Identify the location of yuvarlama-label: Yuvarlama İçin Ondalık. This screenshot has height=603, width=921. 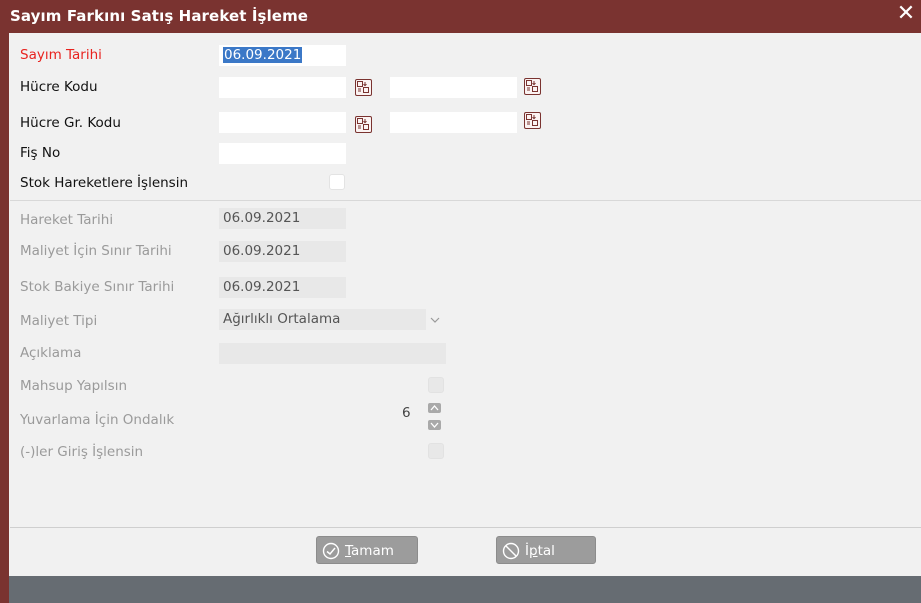
(97, 420).